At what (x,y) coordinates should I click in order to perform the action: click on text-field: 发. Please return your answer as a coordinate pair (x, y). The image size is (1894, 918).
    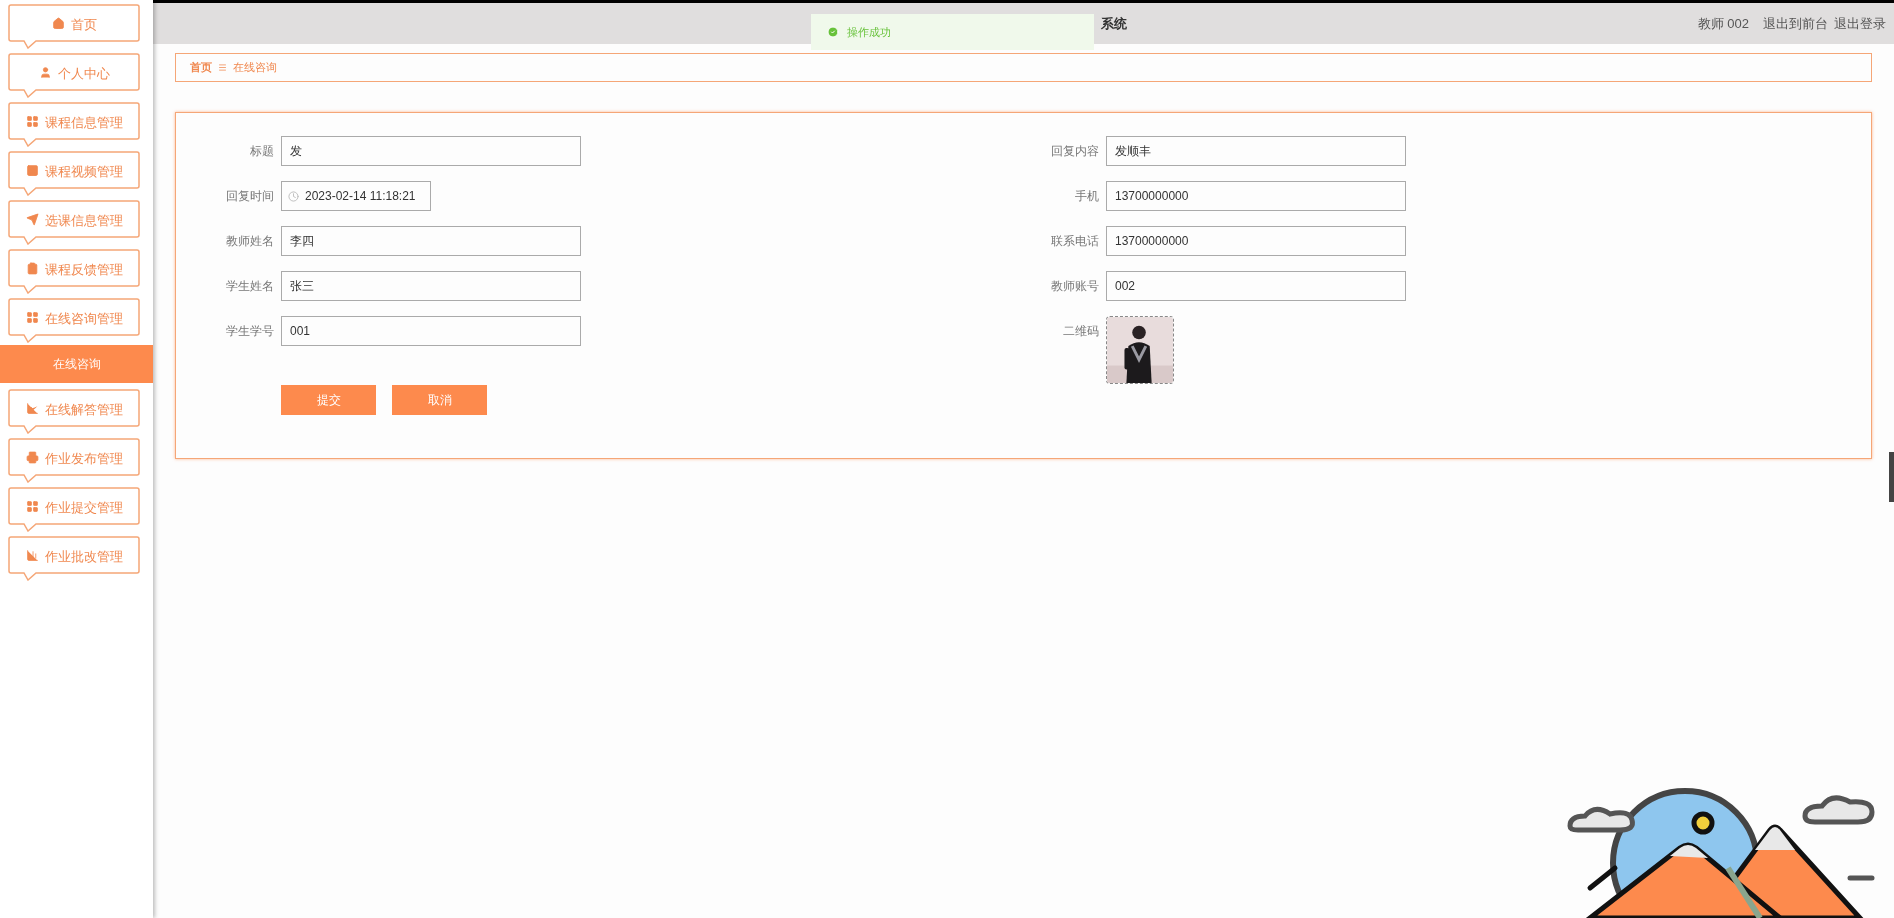
    Looking at the image, I should click on (431, 151).